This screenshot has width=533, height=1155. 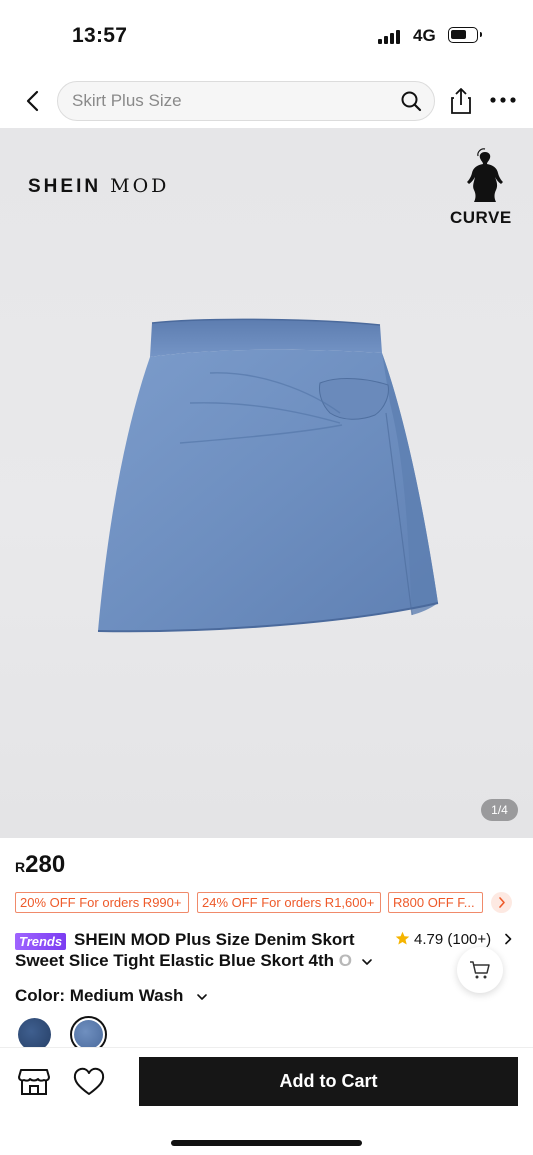 What do you see at coordinates (402, 938) in the screenshot?
I see `star-icon` at bounding box center [402, 938].